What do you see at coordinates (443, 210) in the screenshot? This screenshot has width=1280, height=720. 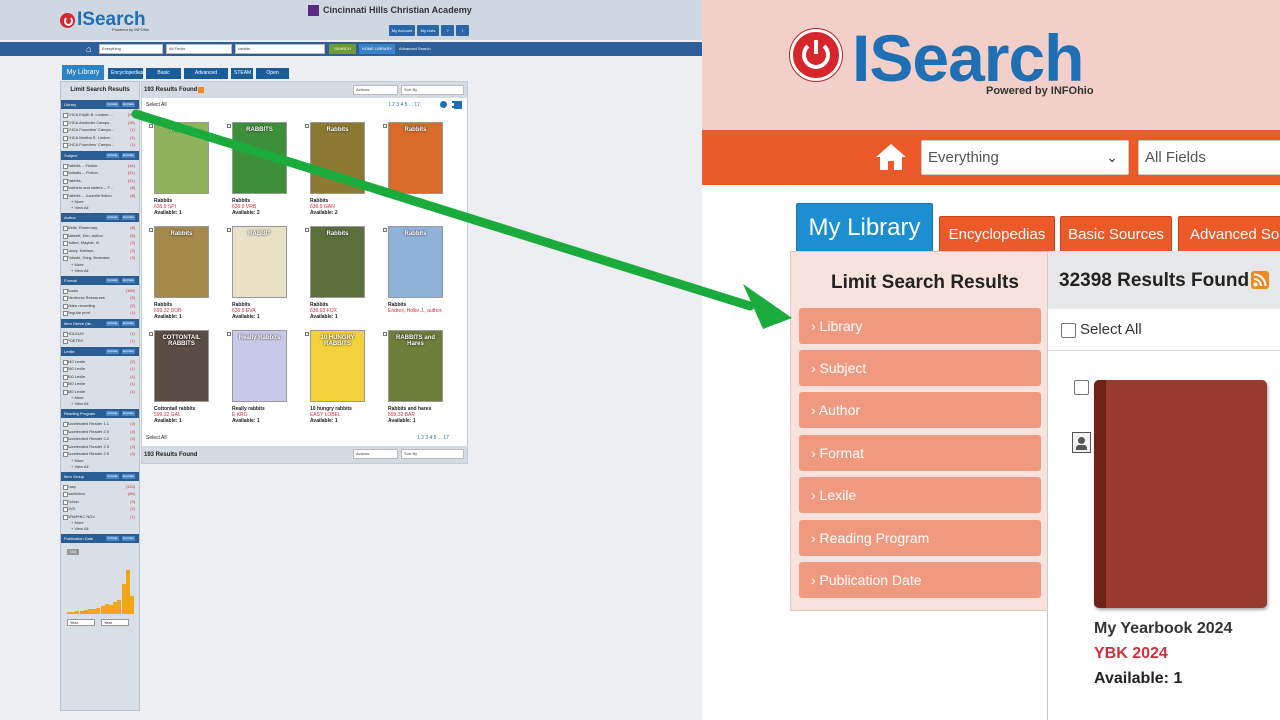 I see `arrow-shaft` at bounding box center [443, 210].